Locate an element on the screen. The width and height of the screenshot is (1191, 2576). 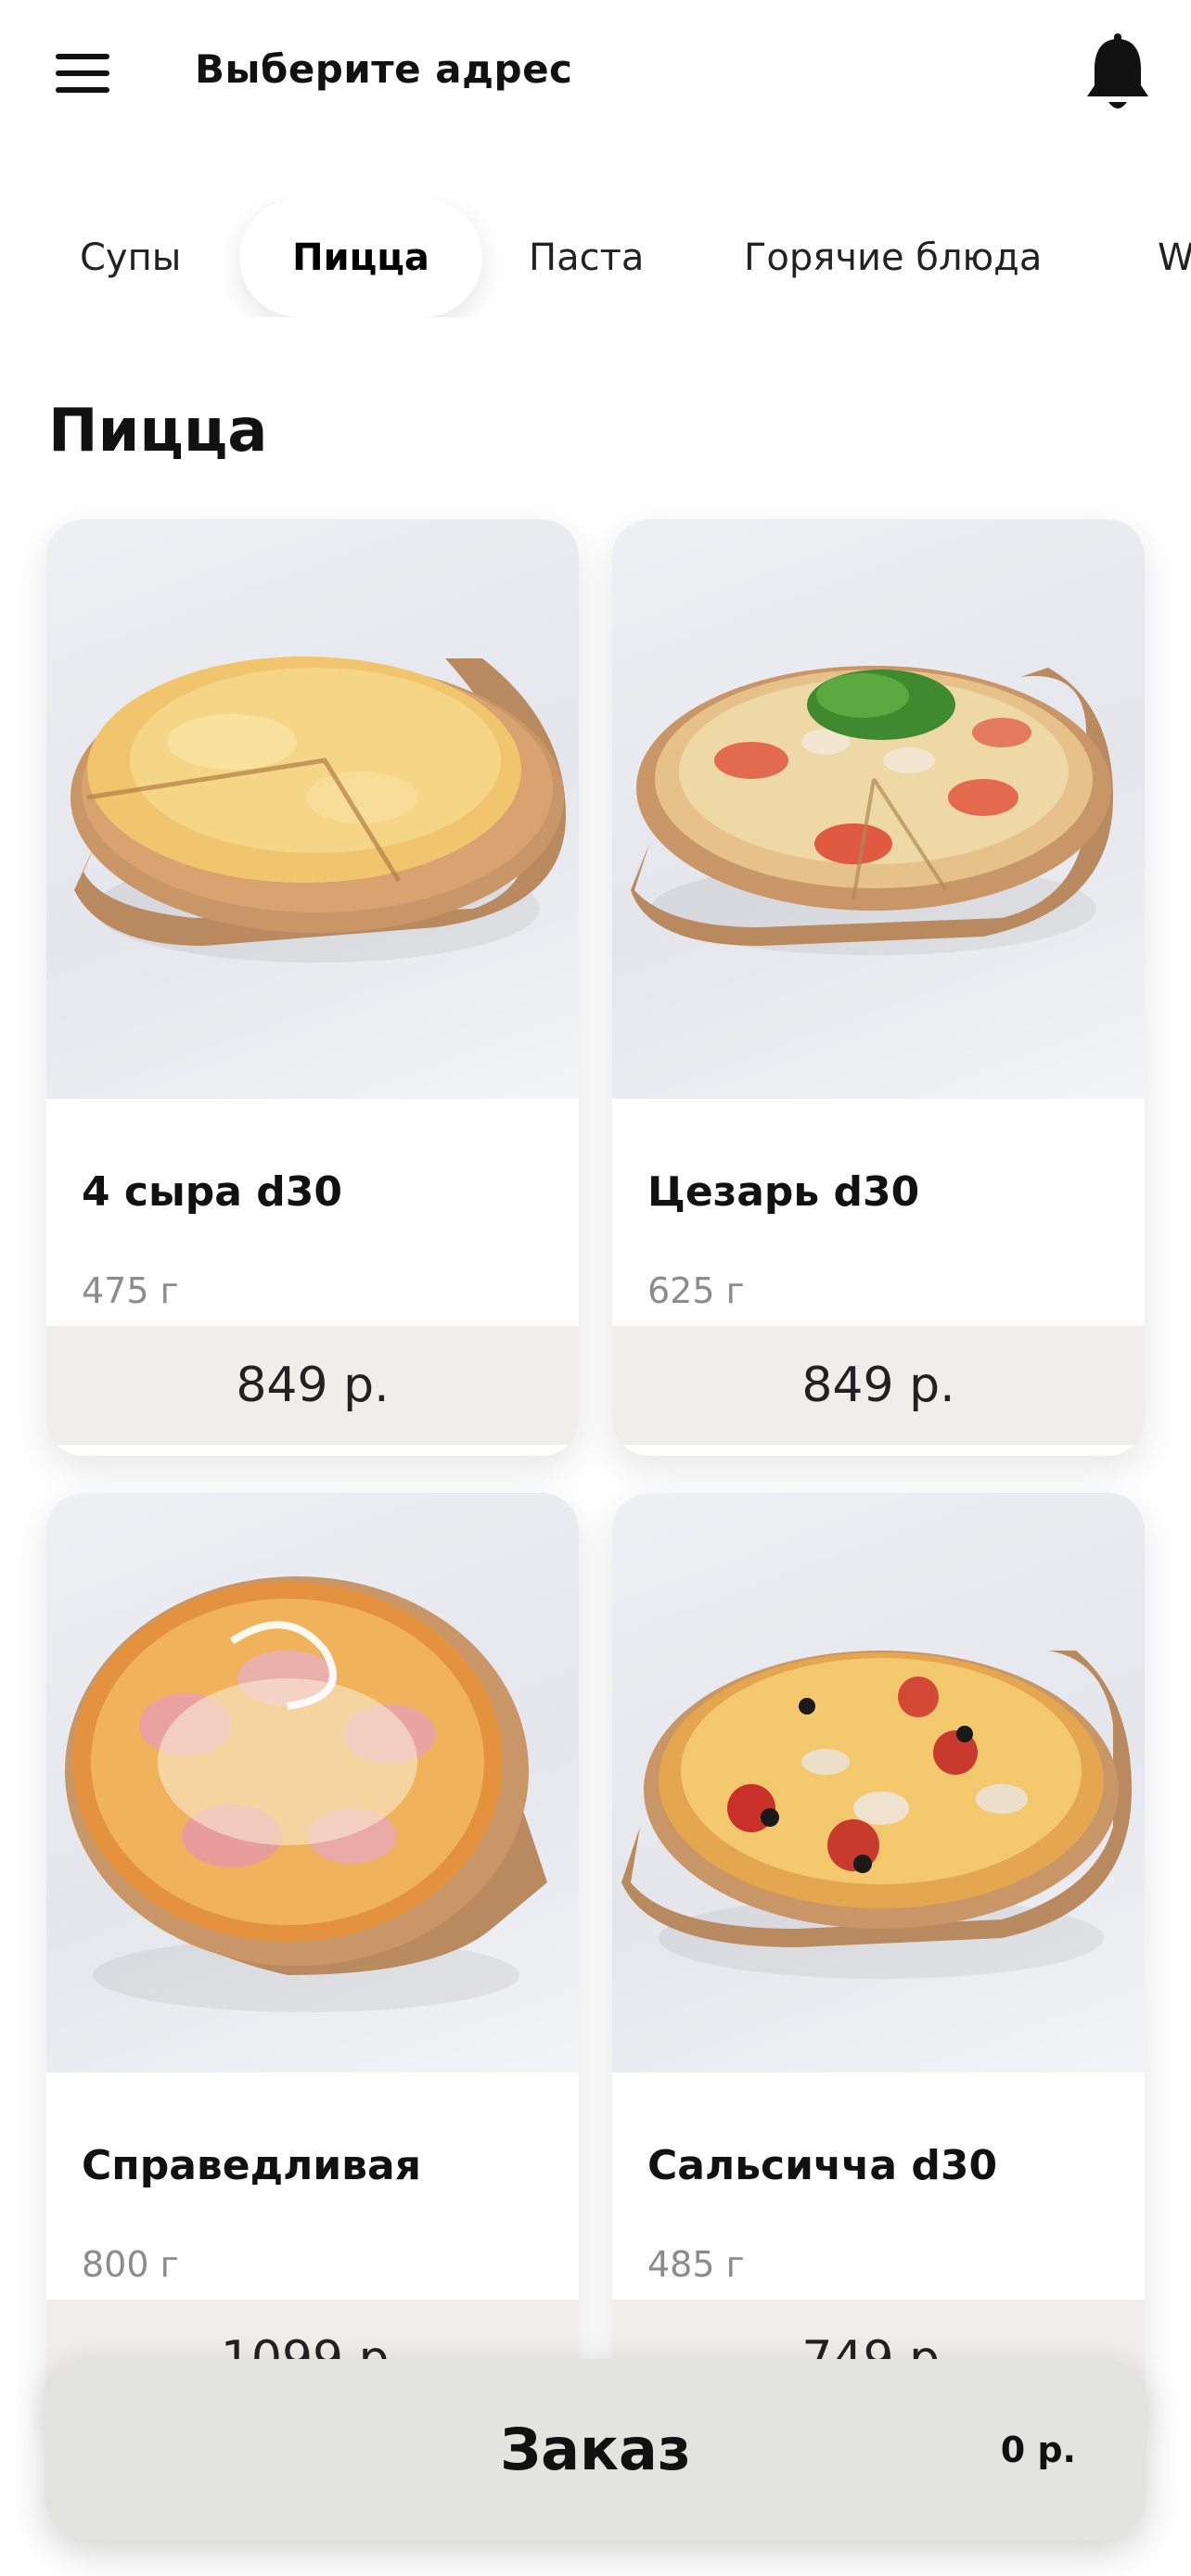
pizza-caesar-image is located at coordinates (879, 809).